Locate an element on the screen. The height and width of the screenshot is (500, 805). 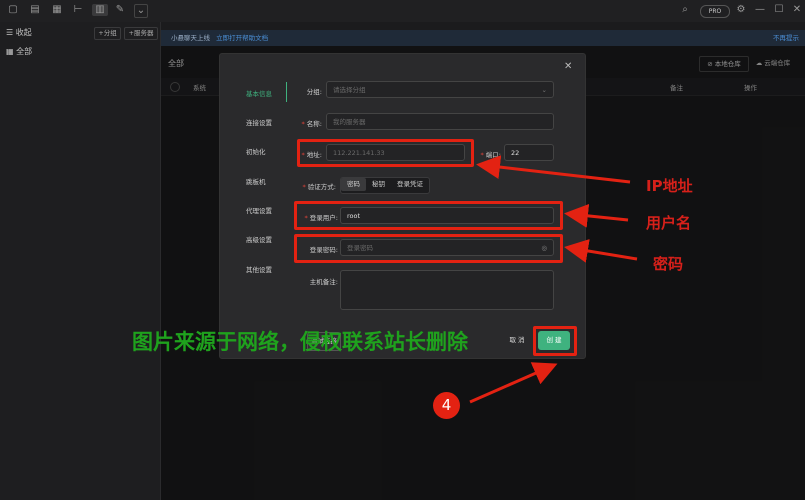
step-number-badge: 4 is located at coordinates (446, 405).